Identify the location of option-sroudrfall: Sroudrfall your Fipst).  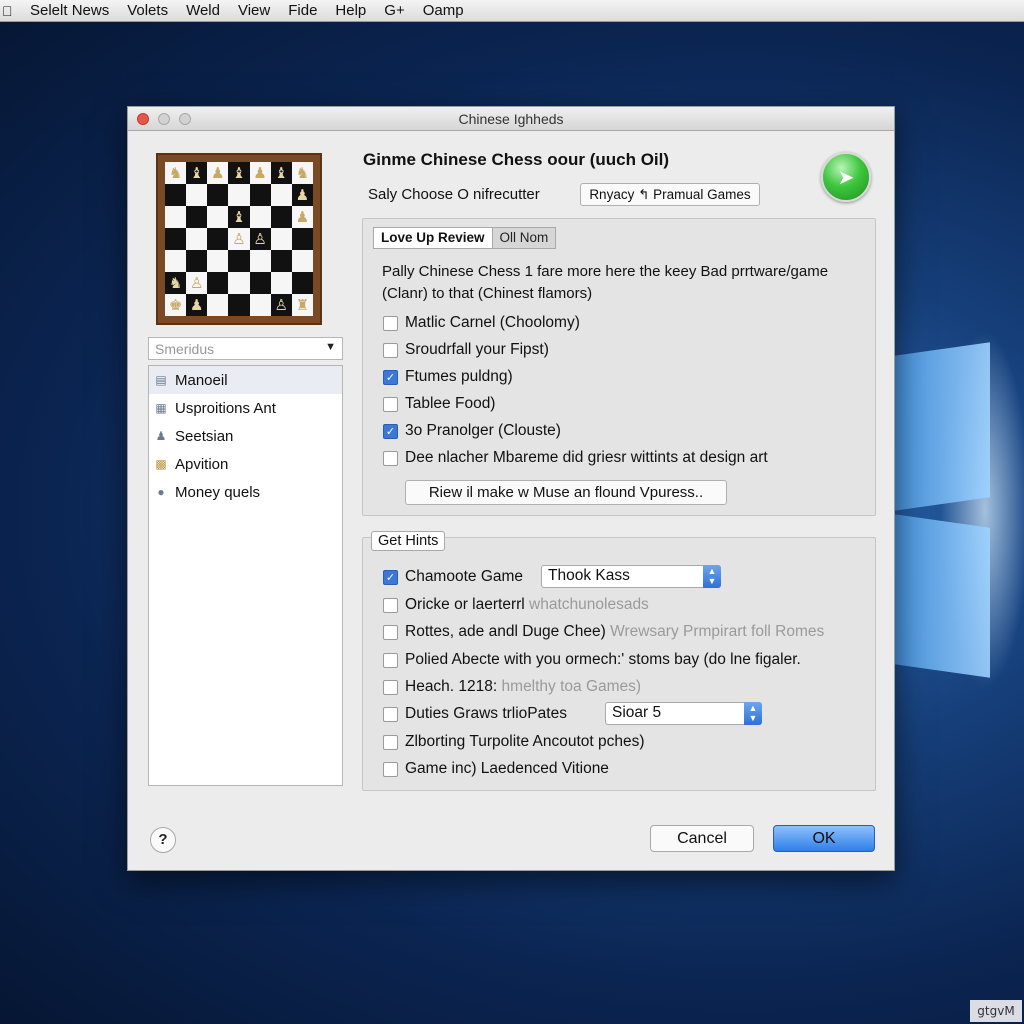
(466, 350).